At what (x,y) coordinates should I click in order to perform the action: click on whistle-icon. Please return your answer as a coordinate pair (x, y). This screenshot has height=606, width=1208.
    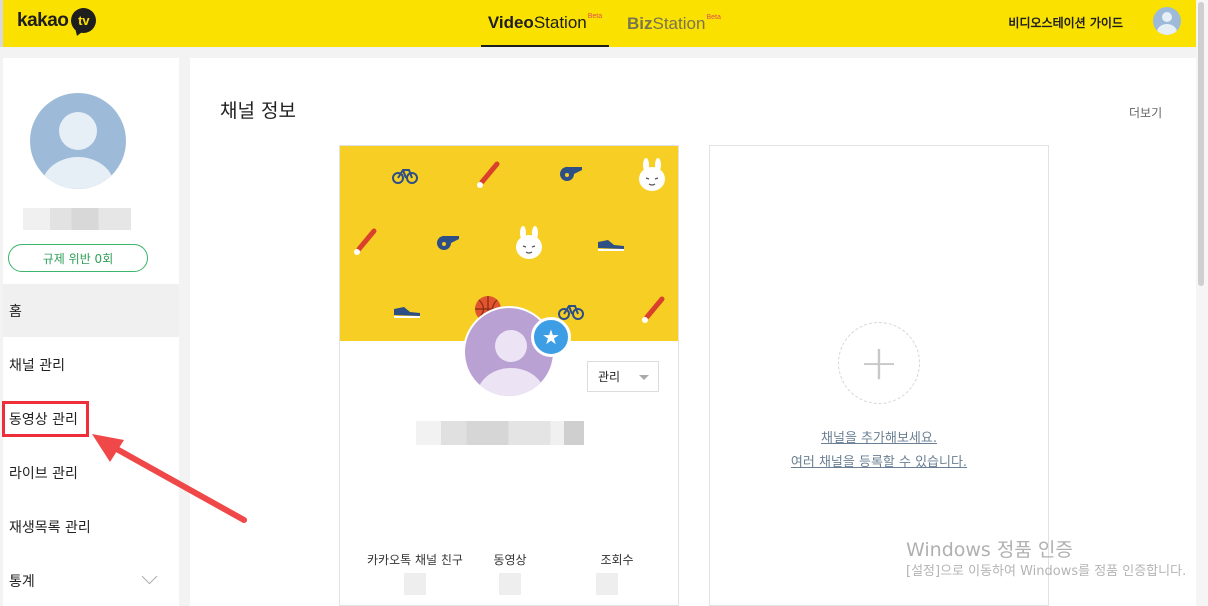
    Looking at the image, I should click on (570, 173).